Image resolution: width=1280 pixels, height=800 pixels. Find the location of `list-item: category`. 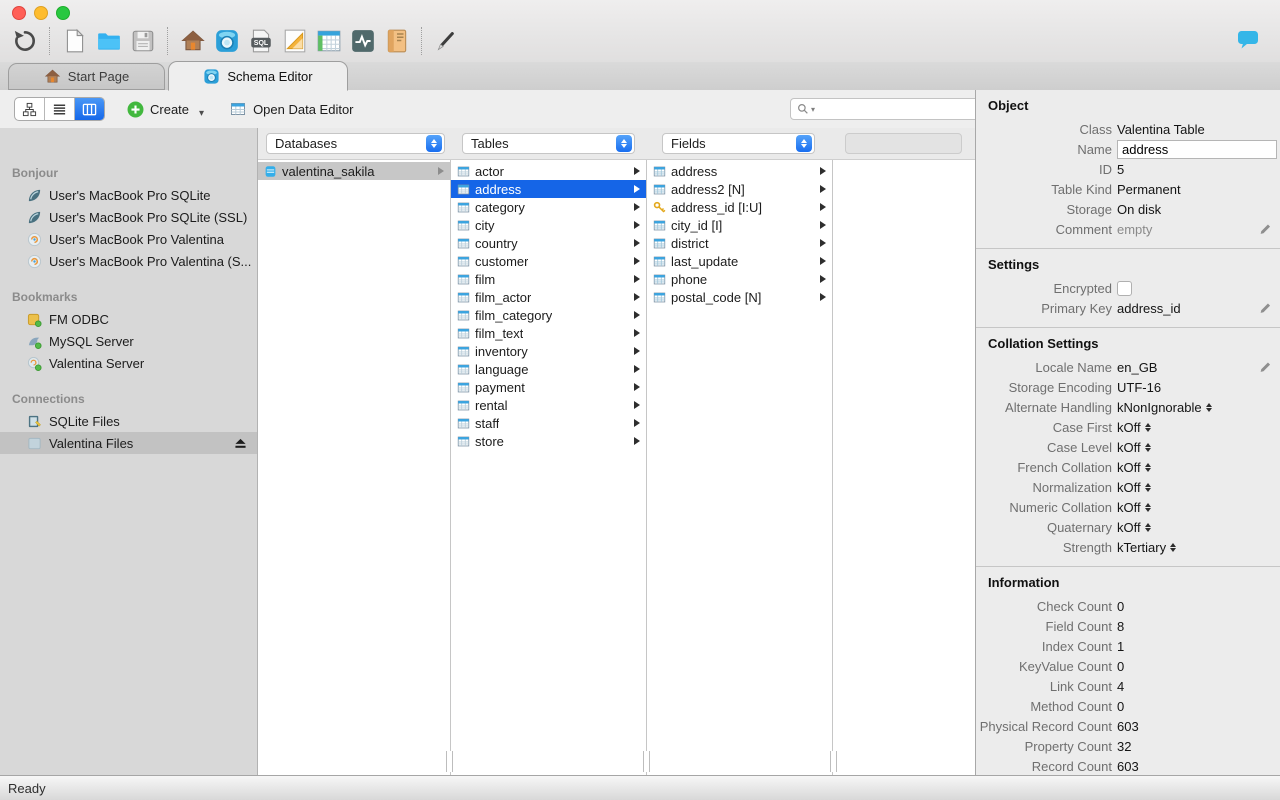

list-item: category is located at coordinates (548, 207).